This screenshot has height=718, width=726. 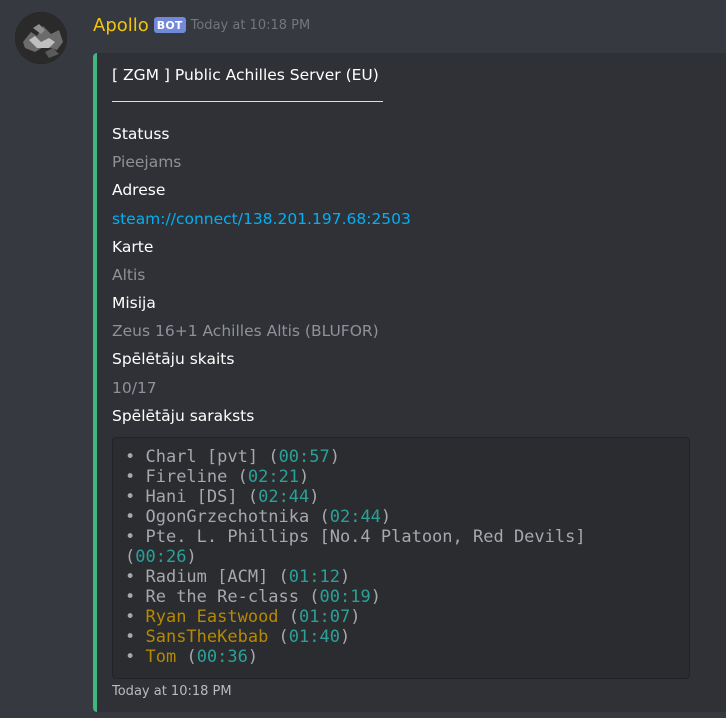 What do you see at coordinates (202, 457) in the screenshot?
I see `player-name: Charl [pvt]` at bounding box center [202, 457].